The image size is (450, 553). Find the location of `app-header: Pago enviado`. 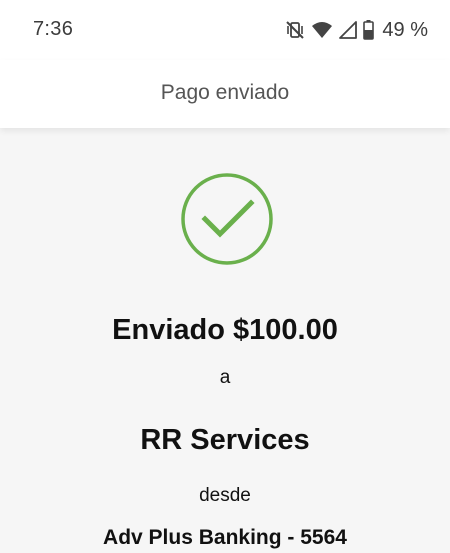

app-header: Pago enviado is located at coordinates (225, 94).